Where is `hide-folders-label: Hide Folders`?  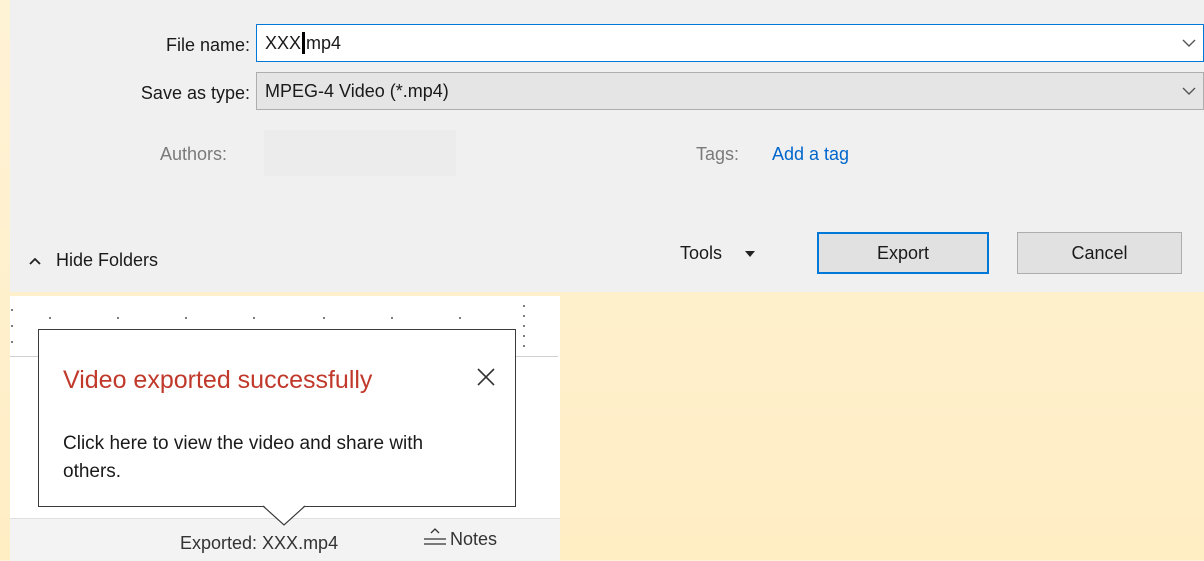 hide-folders-label: Hide Folders is located at coordinates (107, 260).